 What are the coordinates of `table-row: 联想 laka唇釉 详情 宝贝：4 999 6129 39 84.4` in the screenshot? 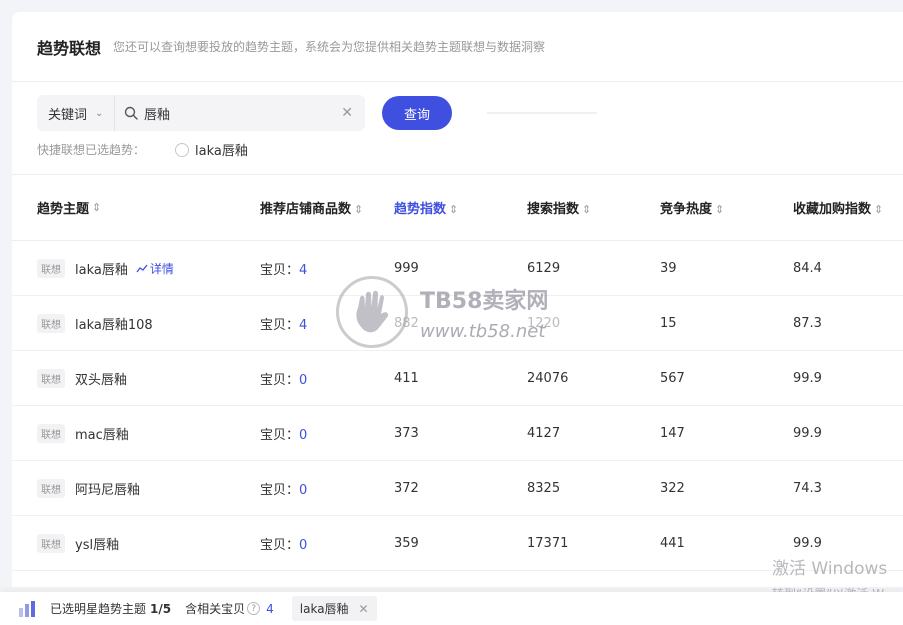 It's located at (457, 268).